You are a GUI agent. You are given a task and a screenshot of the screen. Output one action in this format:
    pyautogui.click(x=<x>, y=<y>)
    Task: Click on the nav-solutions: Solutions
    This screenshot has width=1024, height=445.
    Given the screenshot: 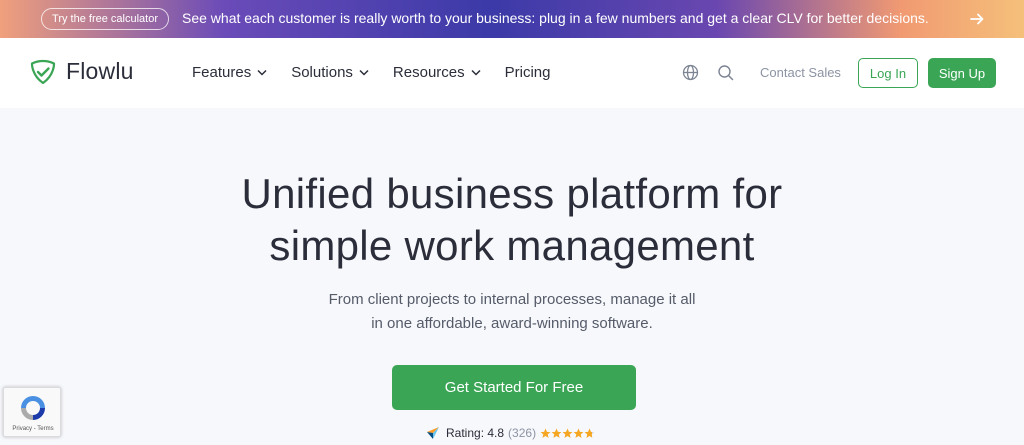 What is the action you would take?
    pyautogui.click(x=330, y=72)
    